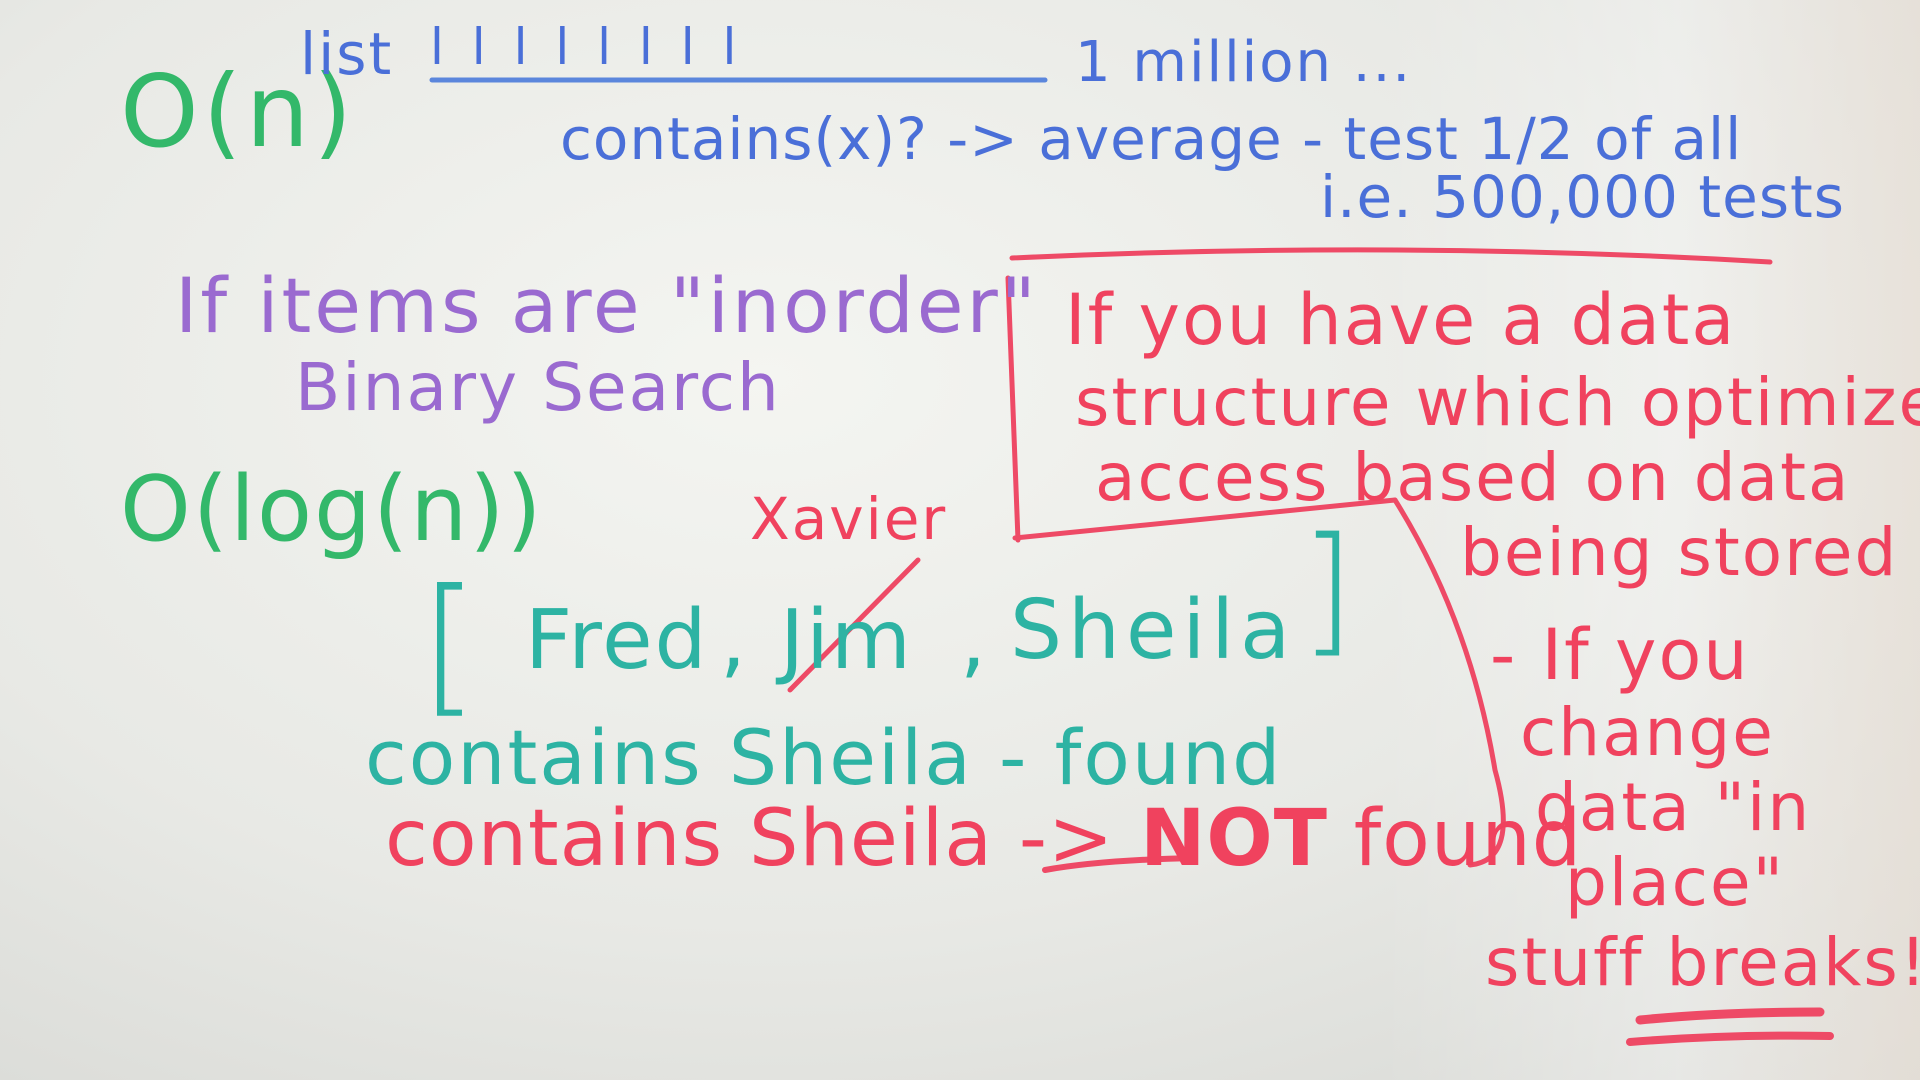 Image resolution: width=1920 pixels, height=1080 pixels. What do you see at coordinates (974, 640) in the screenshot?
I see `comma-2: ,` at bounding box center [974, 640].